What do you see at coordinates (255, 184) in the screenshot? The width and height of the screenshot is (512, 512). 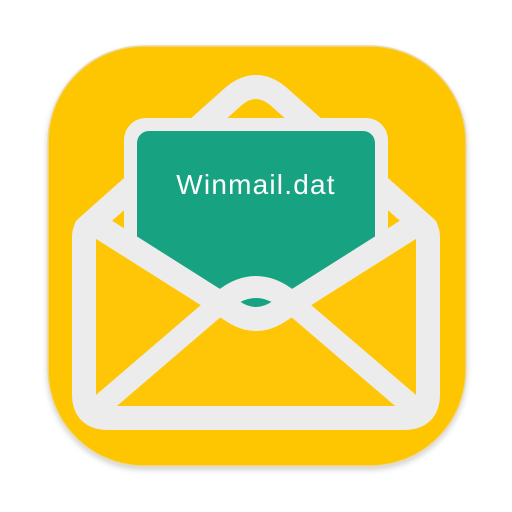 I see `letter-card-label: Winmail.dat` at bounding box center [255, 184].